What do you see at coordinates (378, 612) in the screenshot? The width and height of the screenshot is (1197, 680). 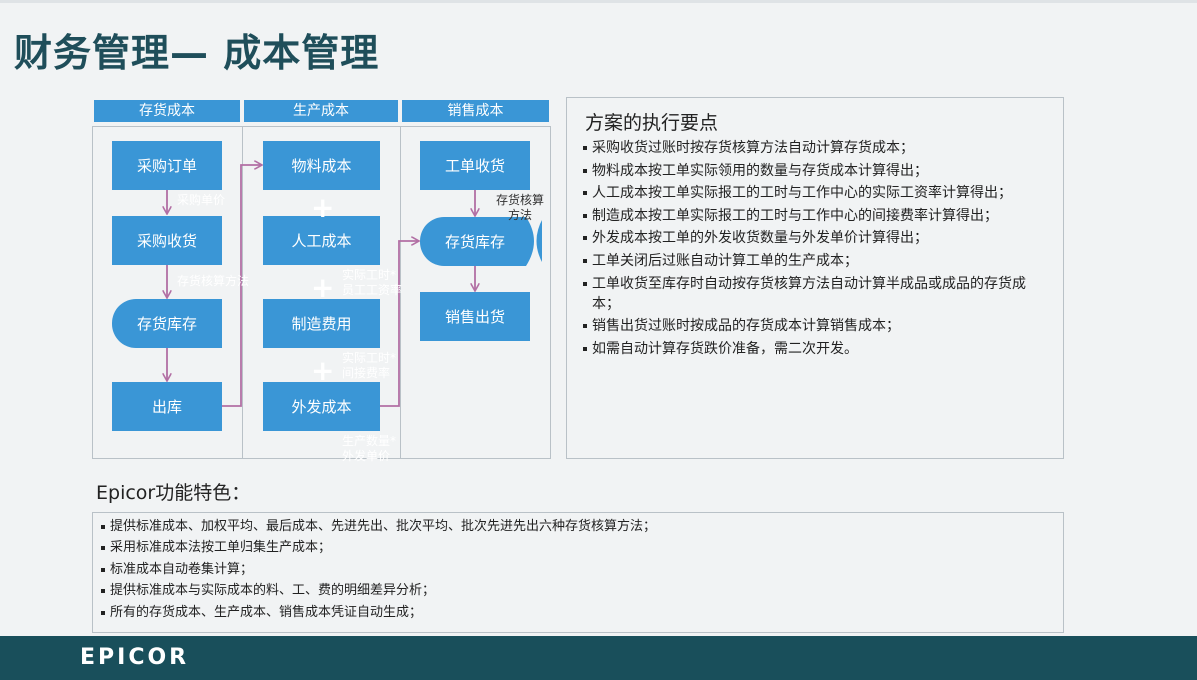 I see `list-item: 所有的存货成本、生产成本、销售成本凭证自动生成；` at bounding box center [378, 612].